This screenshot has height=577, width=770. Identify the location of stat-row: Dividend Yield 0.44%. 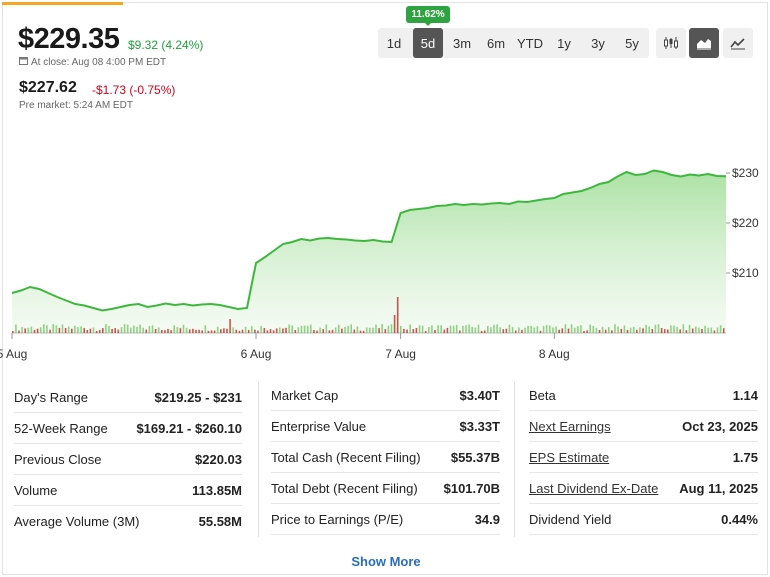
(643, 519).